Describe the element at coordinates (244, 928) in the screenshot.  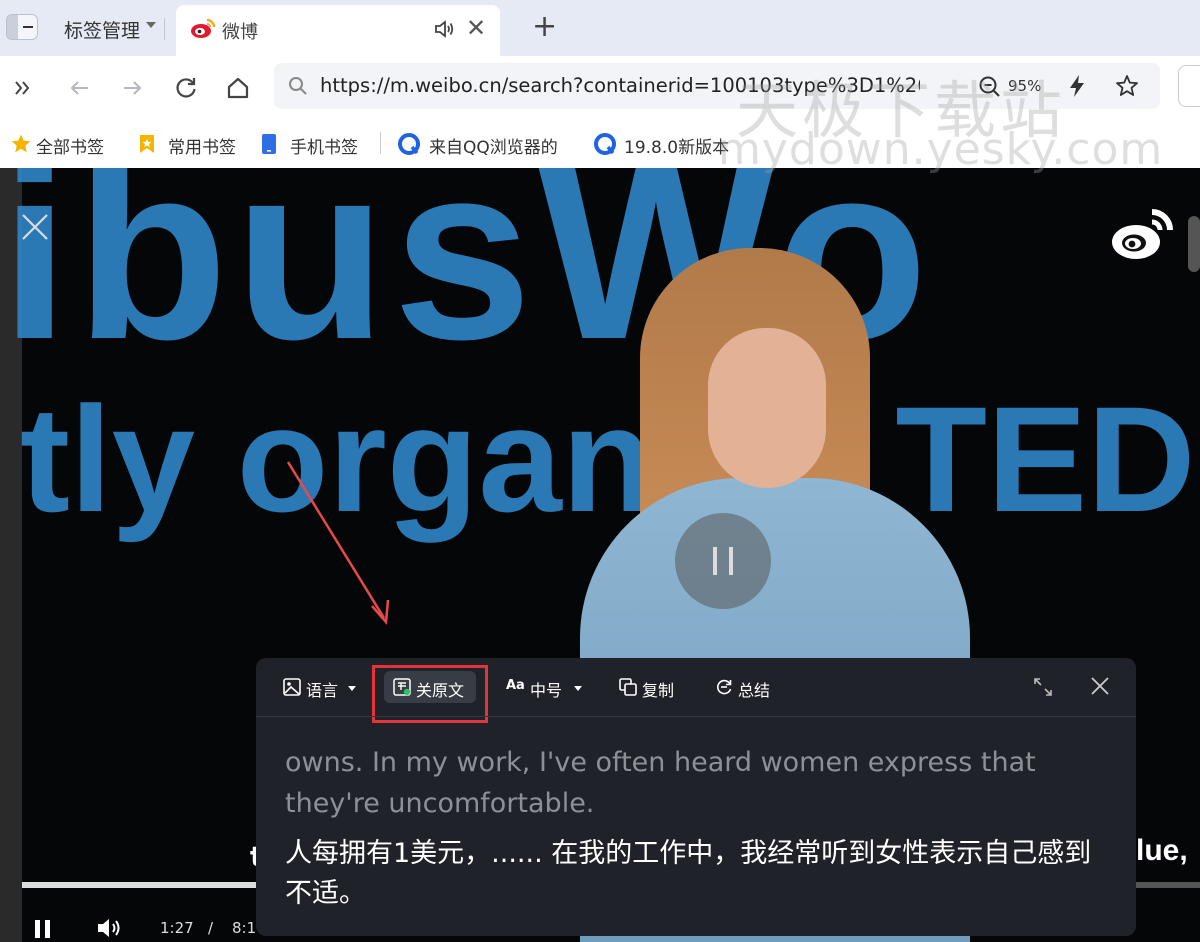
I see `total-time: 8:1` at that location.